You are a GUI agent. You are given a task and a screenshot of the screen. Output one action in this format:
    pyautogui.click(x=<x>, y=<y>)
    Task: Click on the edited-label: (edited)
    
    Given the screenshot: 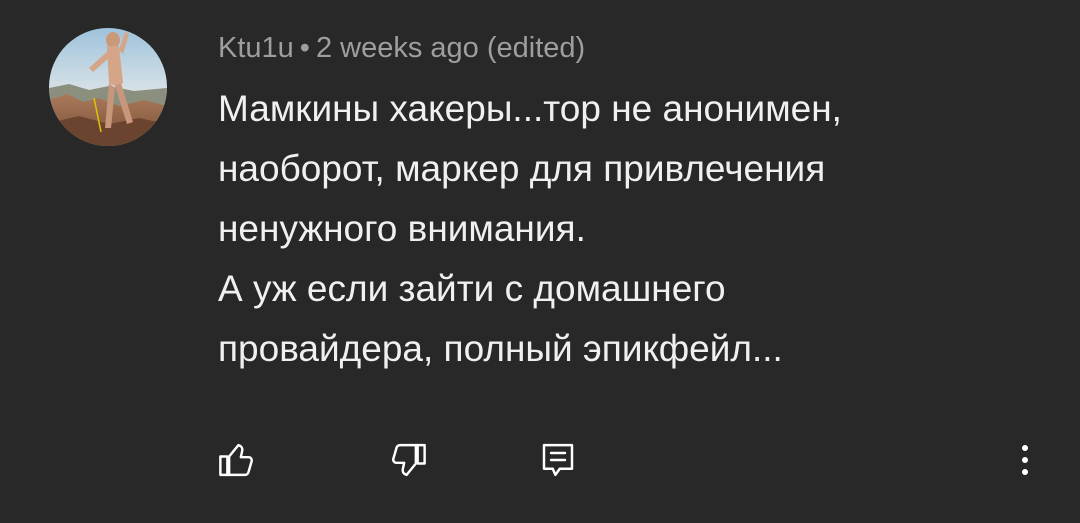 What is the action you would take?
    pyautogui.click(x=536, y=48)
    